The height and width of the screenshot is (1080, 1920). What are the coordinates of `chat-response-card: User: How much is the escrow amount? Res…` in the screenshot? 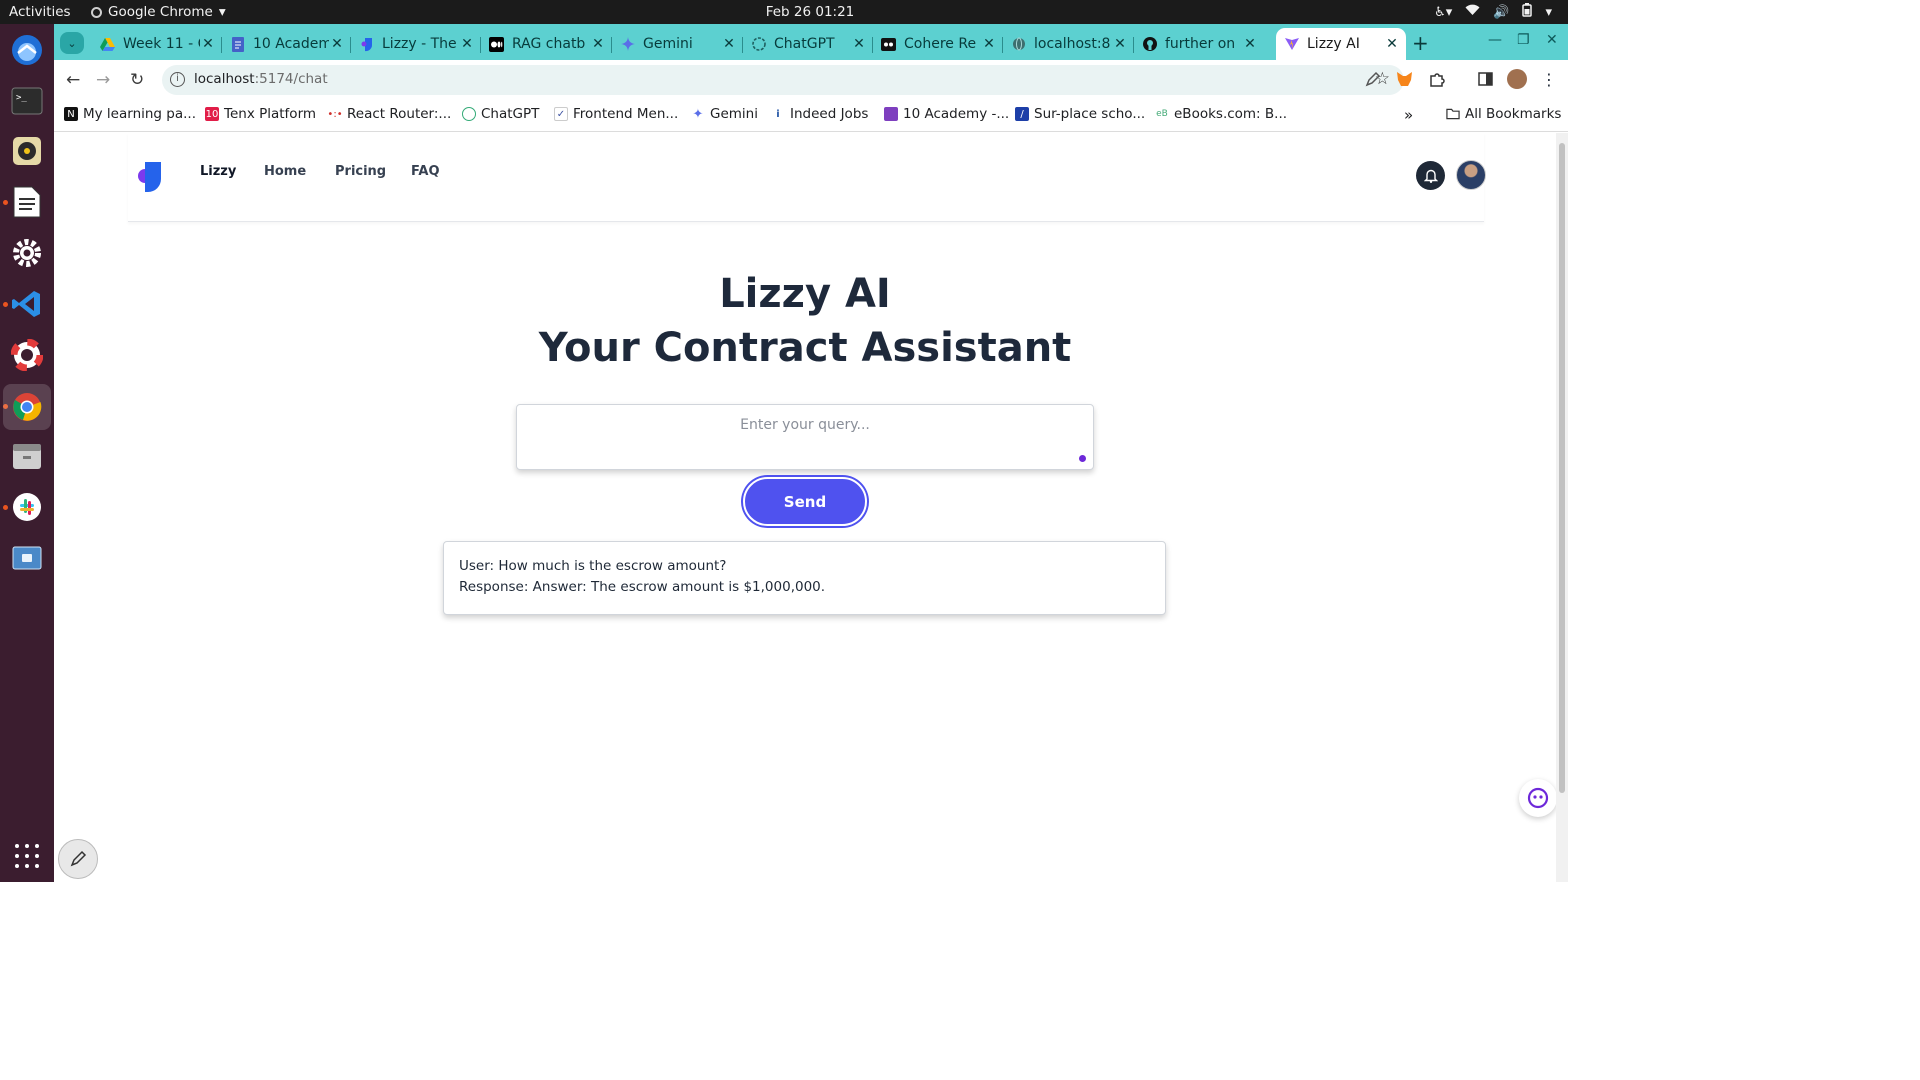 It's located at (804, 578).